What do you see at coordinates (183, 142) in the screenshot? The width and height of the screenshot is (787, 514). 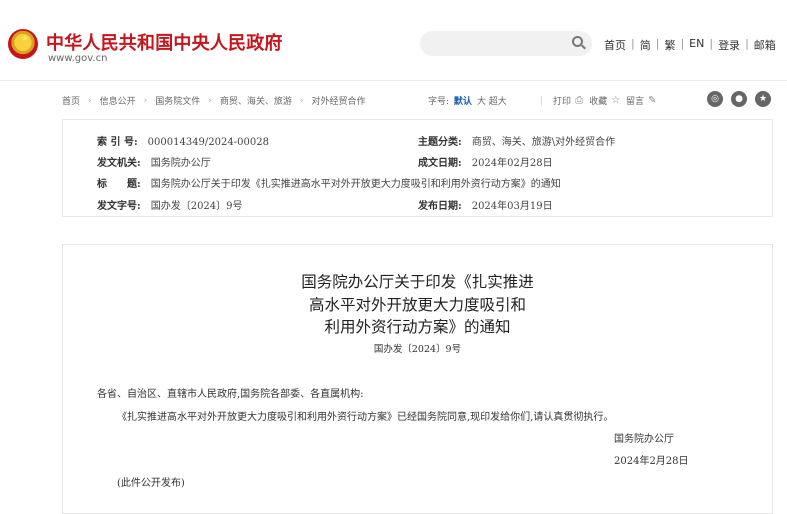 I see `meta-index: 索 引 号: 000014349/2024-00028` at bounding box center [183, 142].